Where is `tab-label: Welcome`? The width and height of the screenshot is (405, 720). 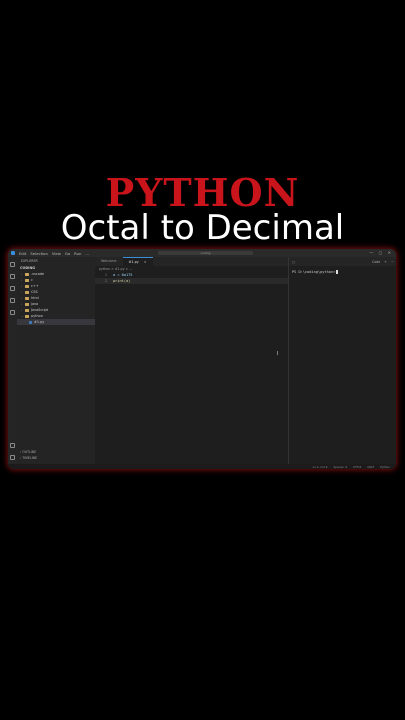
tab-label: Welcome is located at coordinates (109, 261).